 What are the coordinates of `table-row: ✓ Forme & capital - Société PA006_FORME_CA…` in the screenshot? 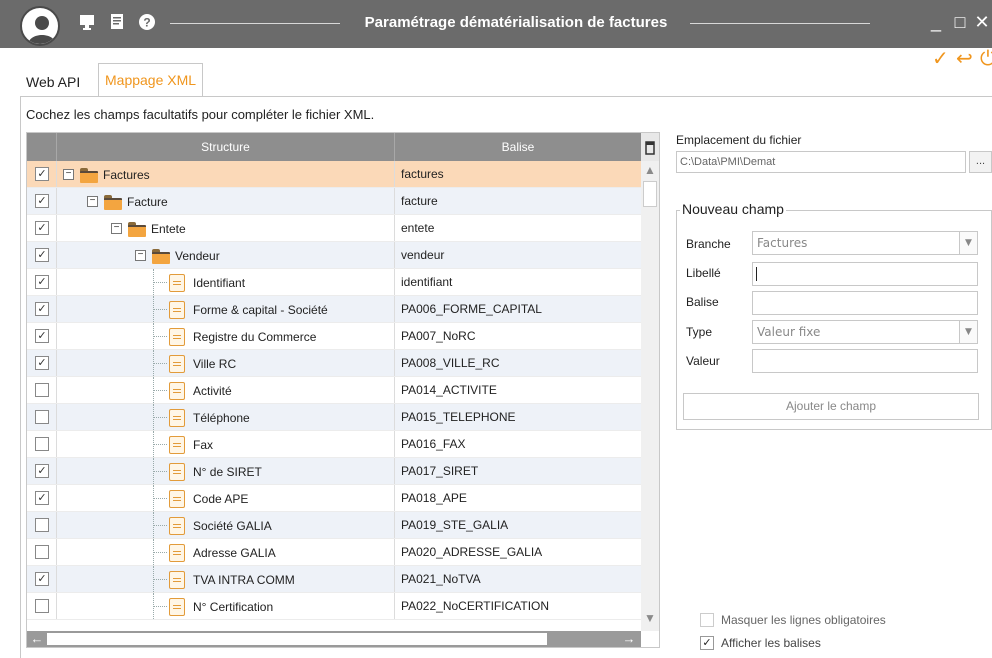 It's located at (334, 309).